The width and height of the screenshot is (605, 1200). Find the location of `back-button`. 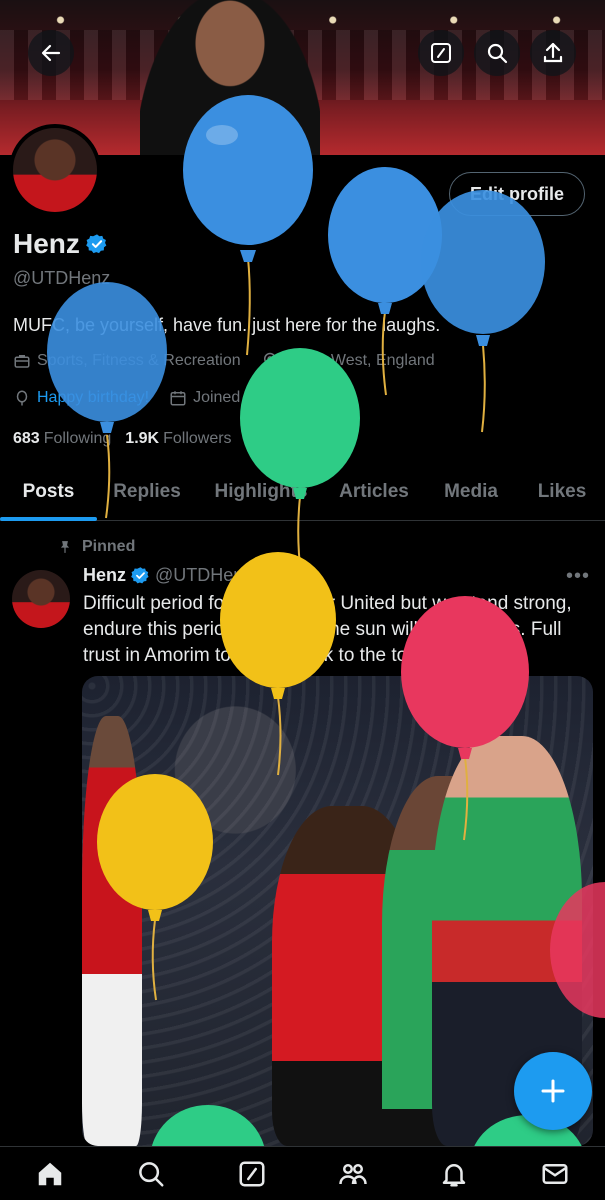

back-button is located at coordinates (51, 53).